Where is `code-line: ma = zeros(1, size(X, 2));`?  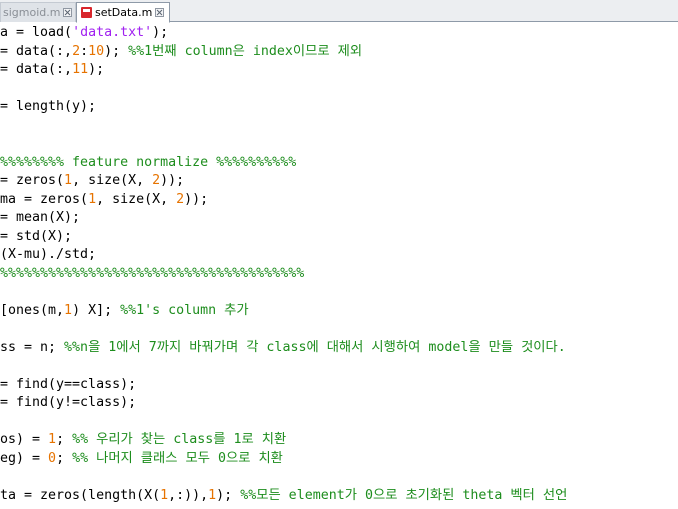
code-line: ma = zeros(1, size(X, 2)); is located at coordinates (104, 200).